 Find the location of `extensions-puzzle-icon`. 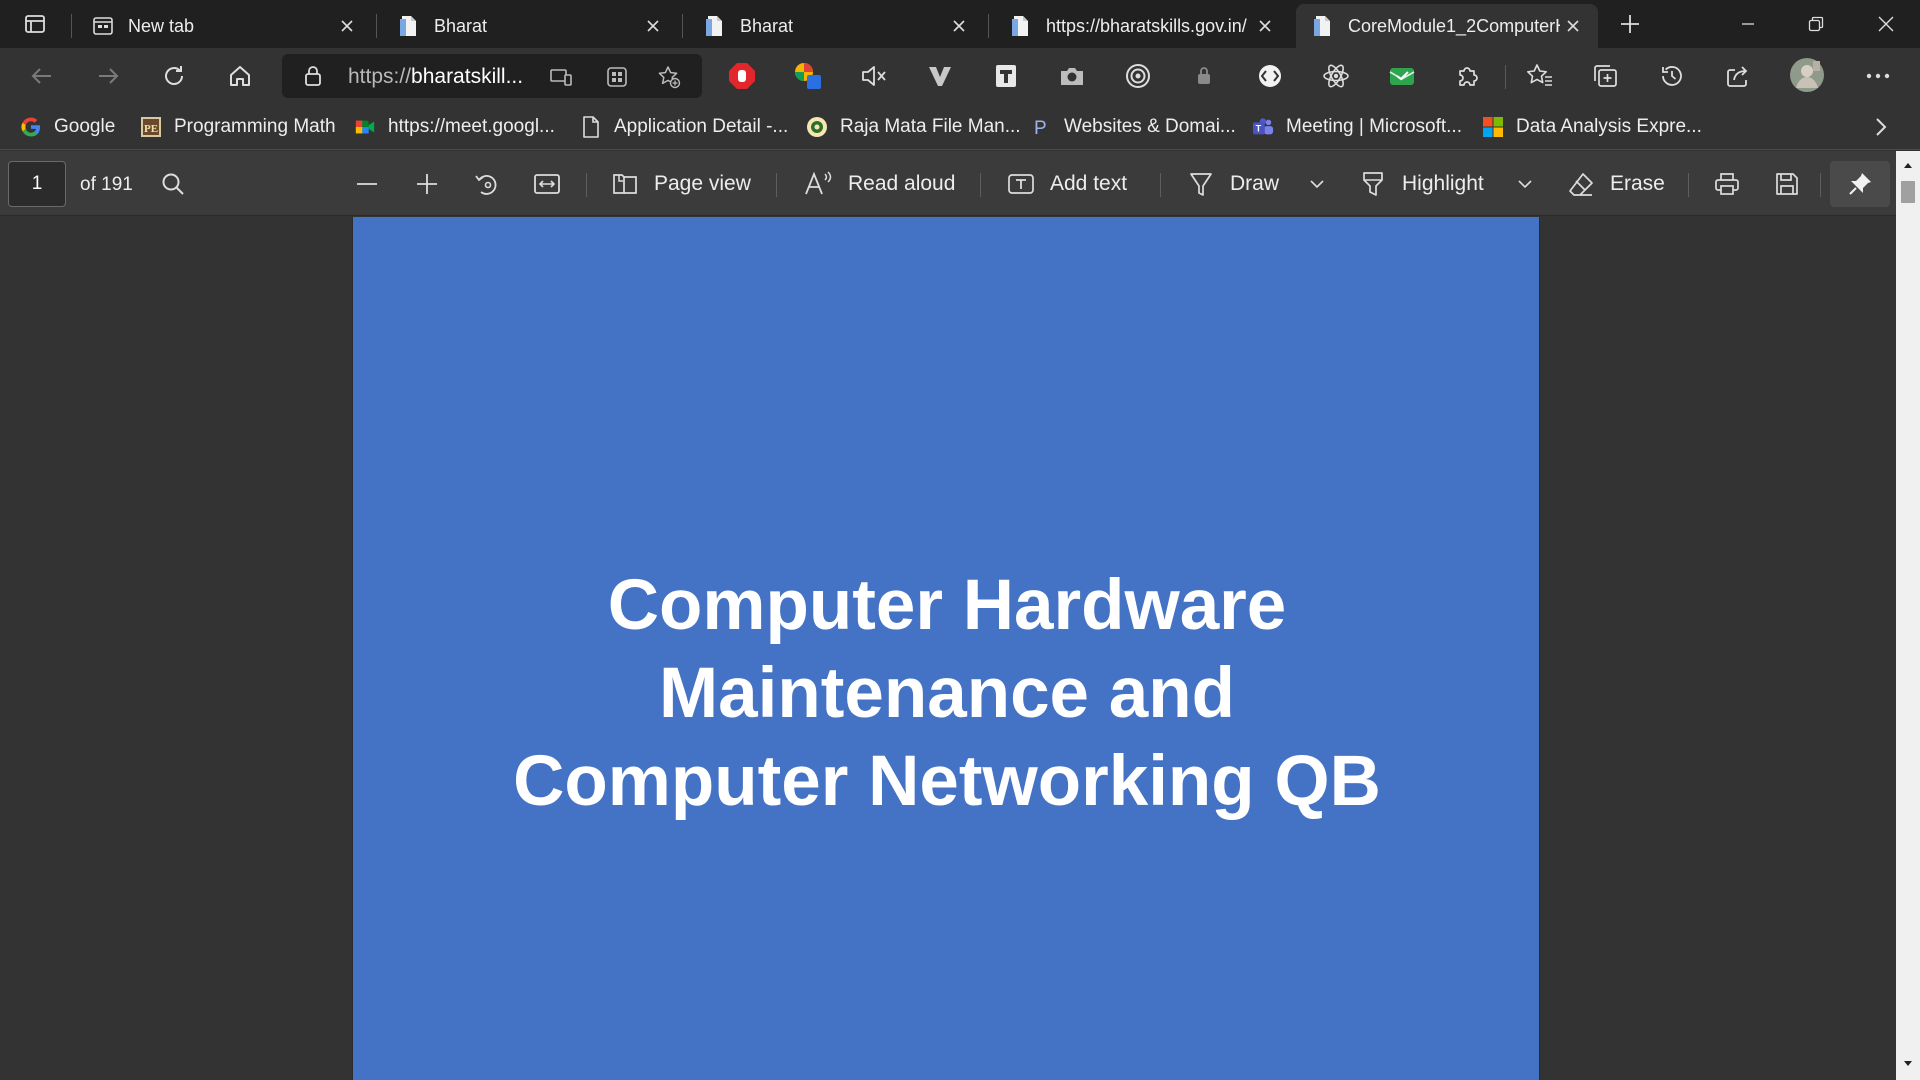

extensions-puzzle-icon is located at coordinates (1468, 76).